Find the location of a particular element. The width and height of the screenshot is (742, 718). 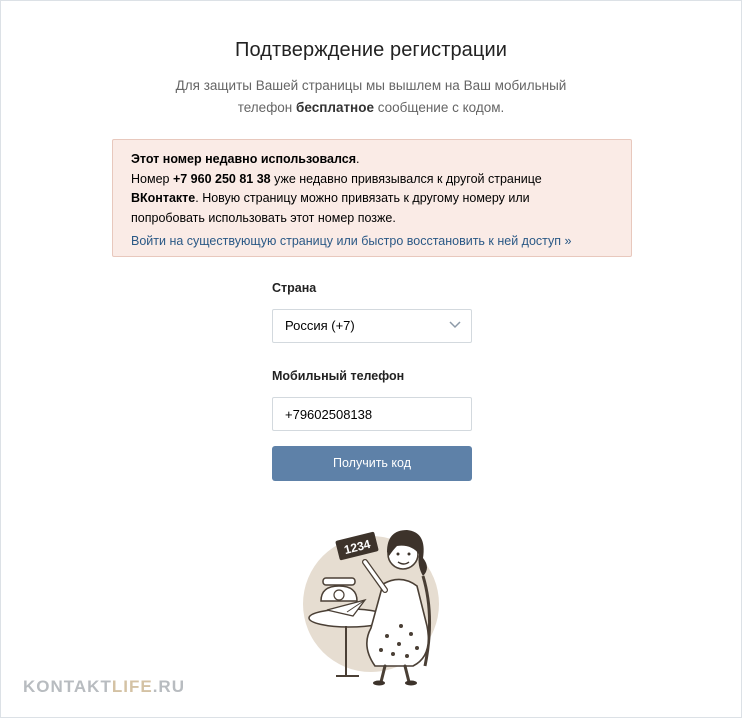

subtitle-line-2-pre: телефон is located at coordinates (267, 107).